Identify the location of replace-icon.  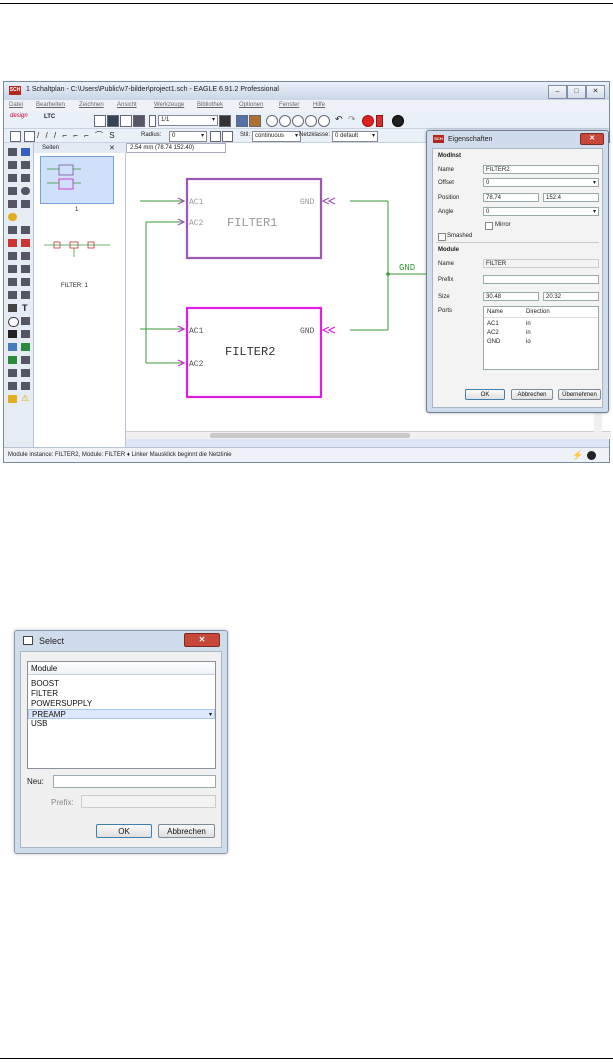
(25, 243).